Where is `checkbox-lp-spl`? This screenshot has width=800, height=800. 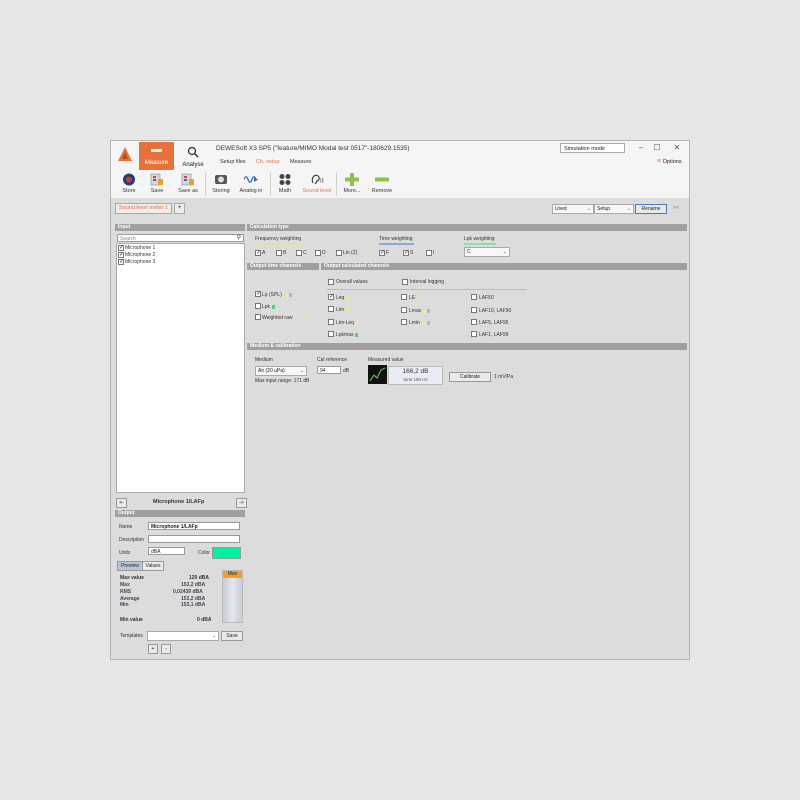 checkbox-lp-spl is located at coordinates (258, 293).